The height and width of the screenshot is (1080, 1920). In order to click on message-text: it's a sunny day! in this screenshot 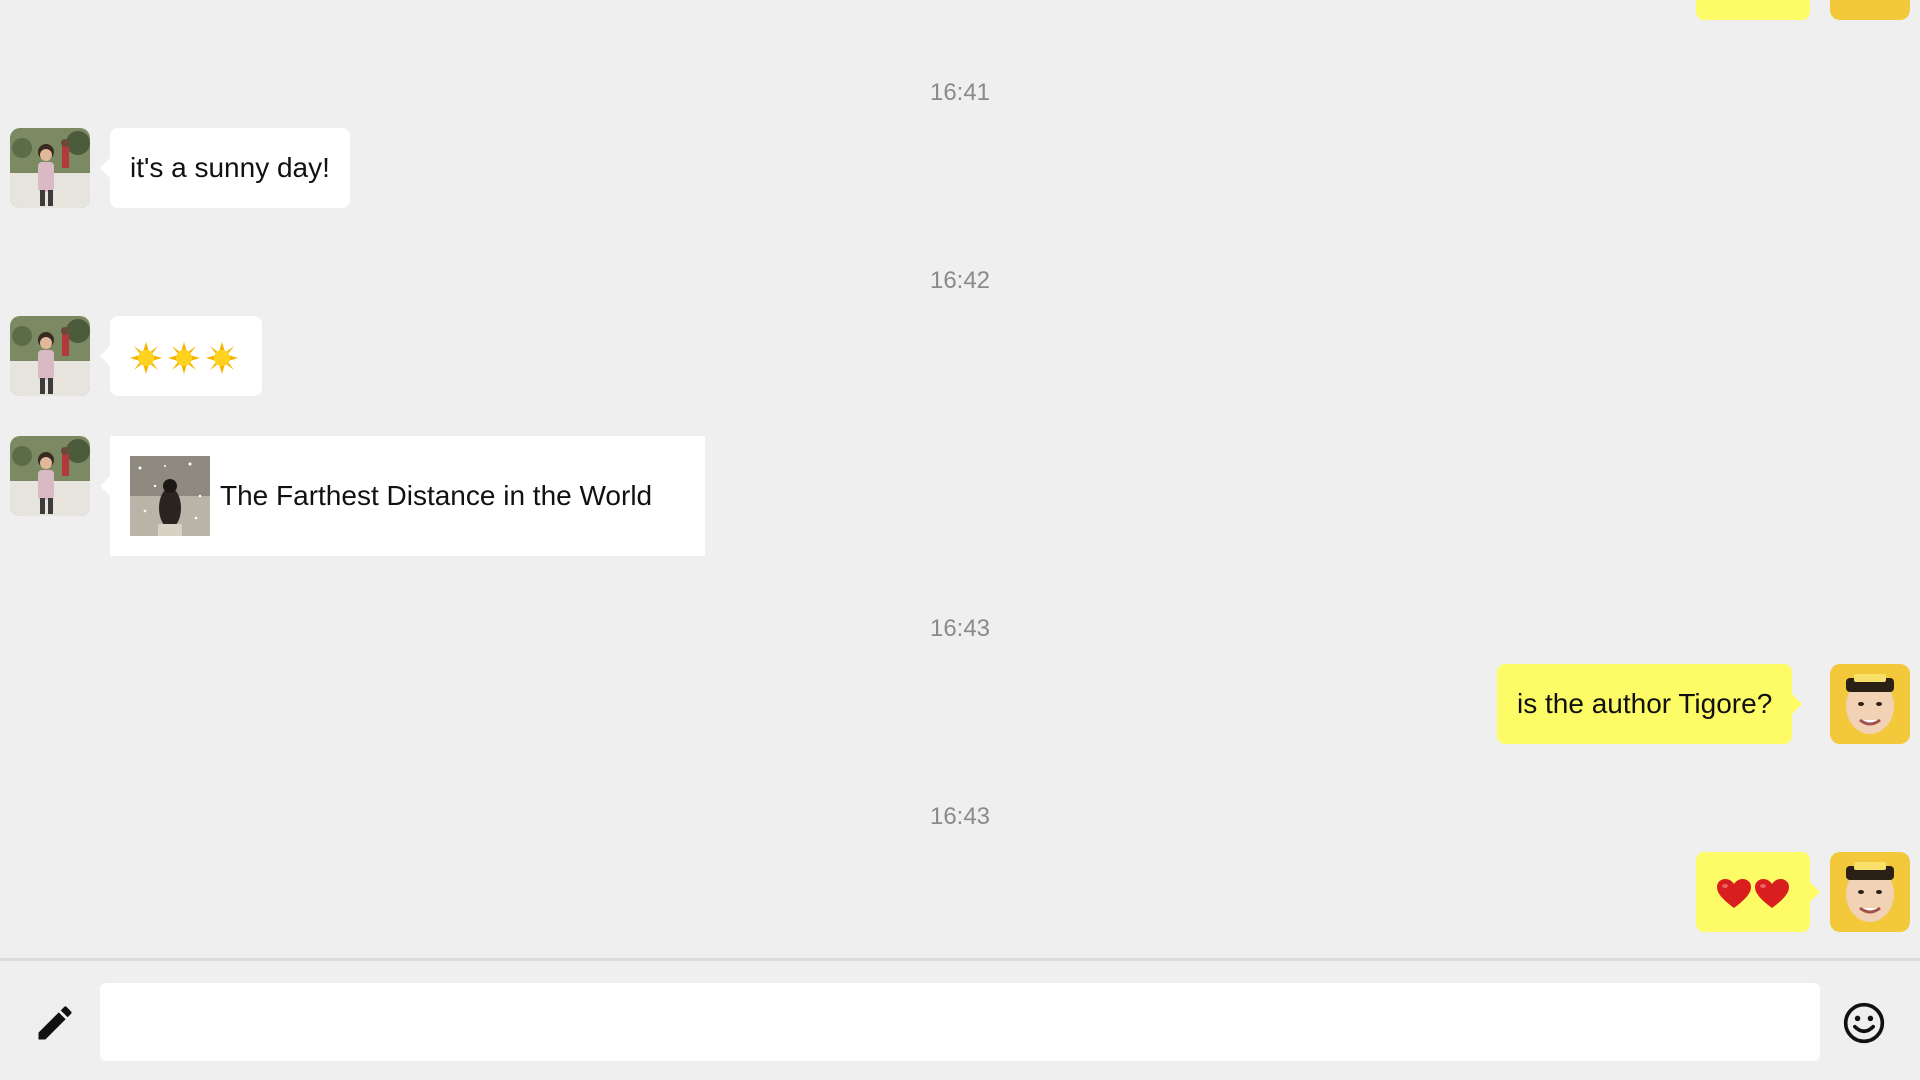, I will do `click(230, 167)`.